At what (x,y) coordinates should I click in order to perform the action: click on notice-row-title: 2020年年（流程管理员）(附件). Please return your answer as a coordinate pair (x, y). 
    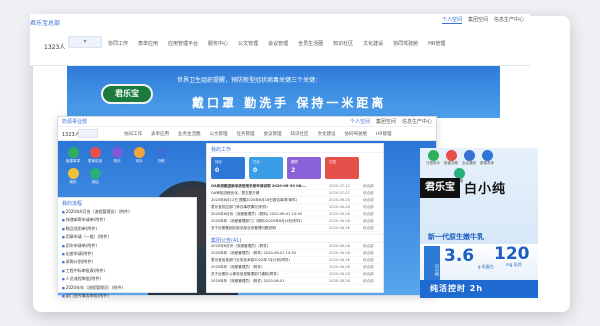
    Looking at the image, I should click on (237, 266).